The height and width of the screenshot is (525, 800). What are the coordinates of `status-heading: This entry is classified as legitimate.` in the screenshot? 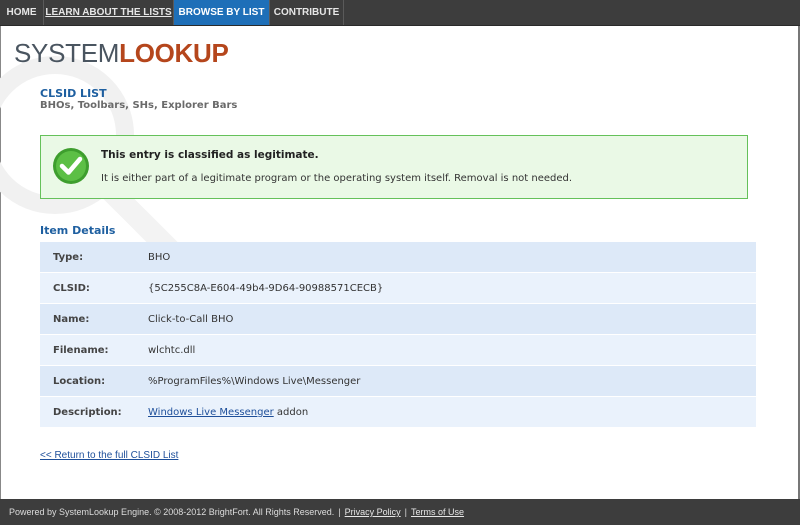 It's located at (210, 155).